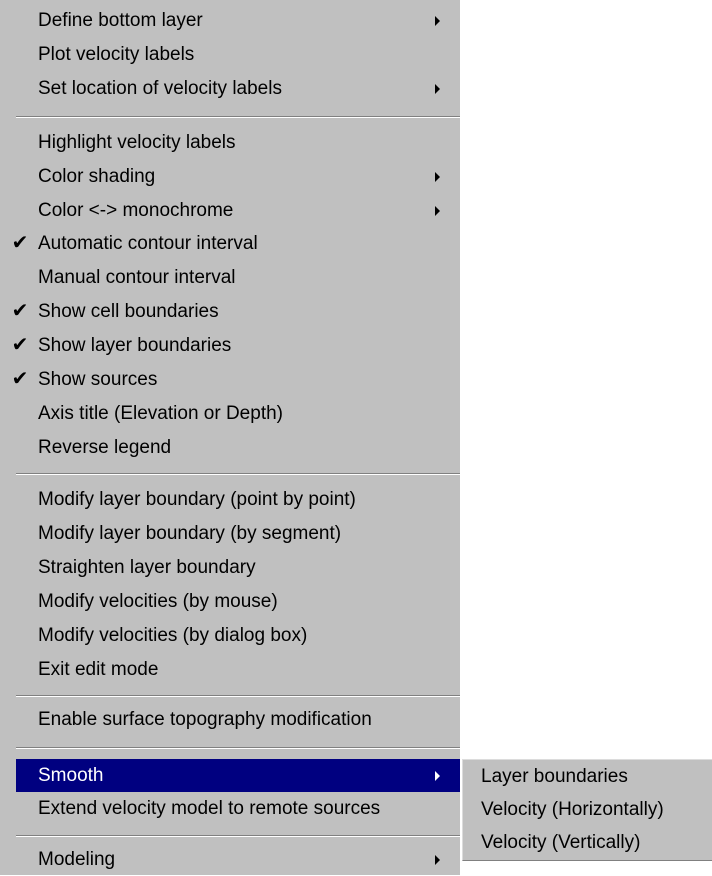 This screenshot has height=876, width=712. I want to click on menu-item-reverse-legend: Reverse legend, so click(230, 447).